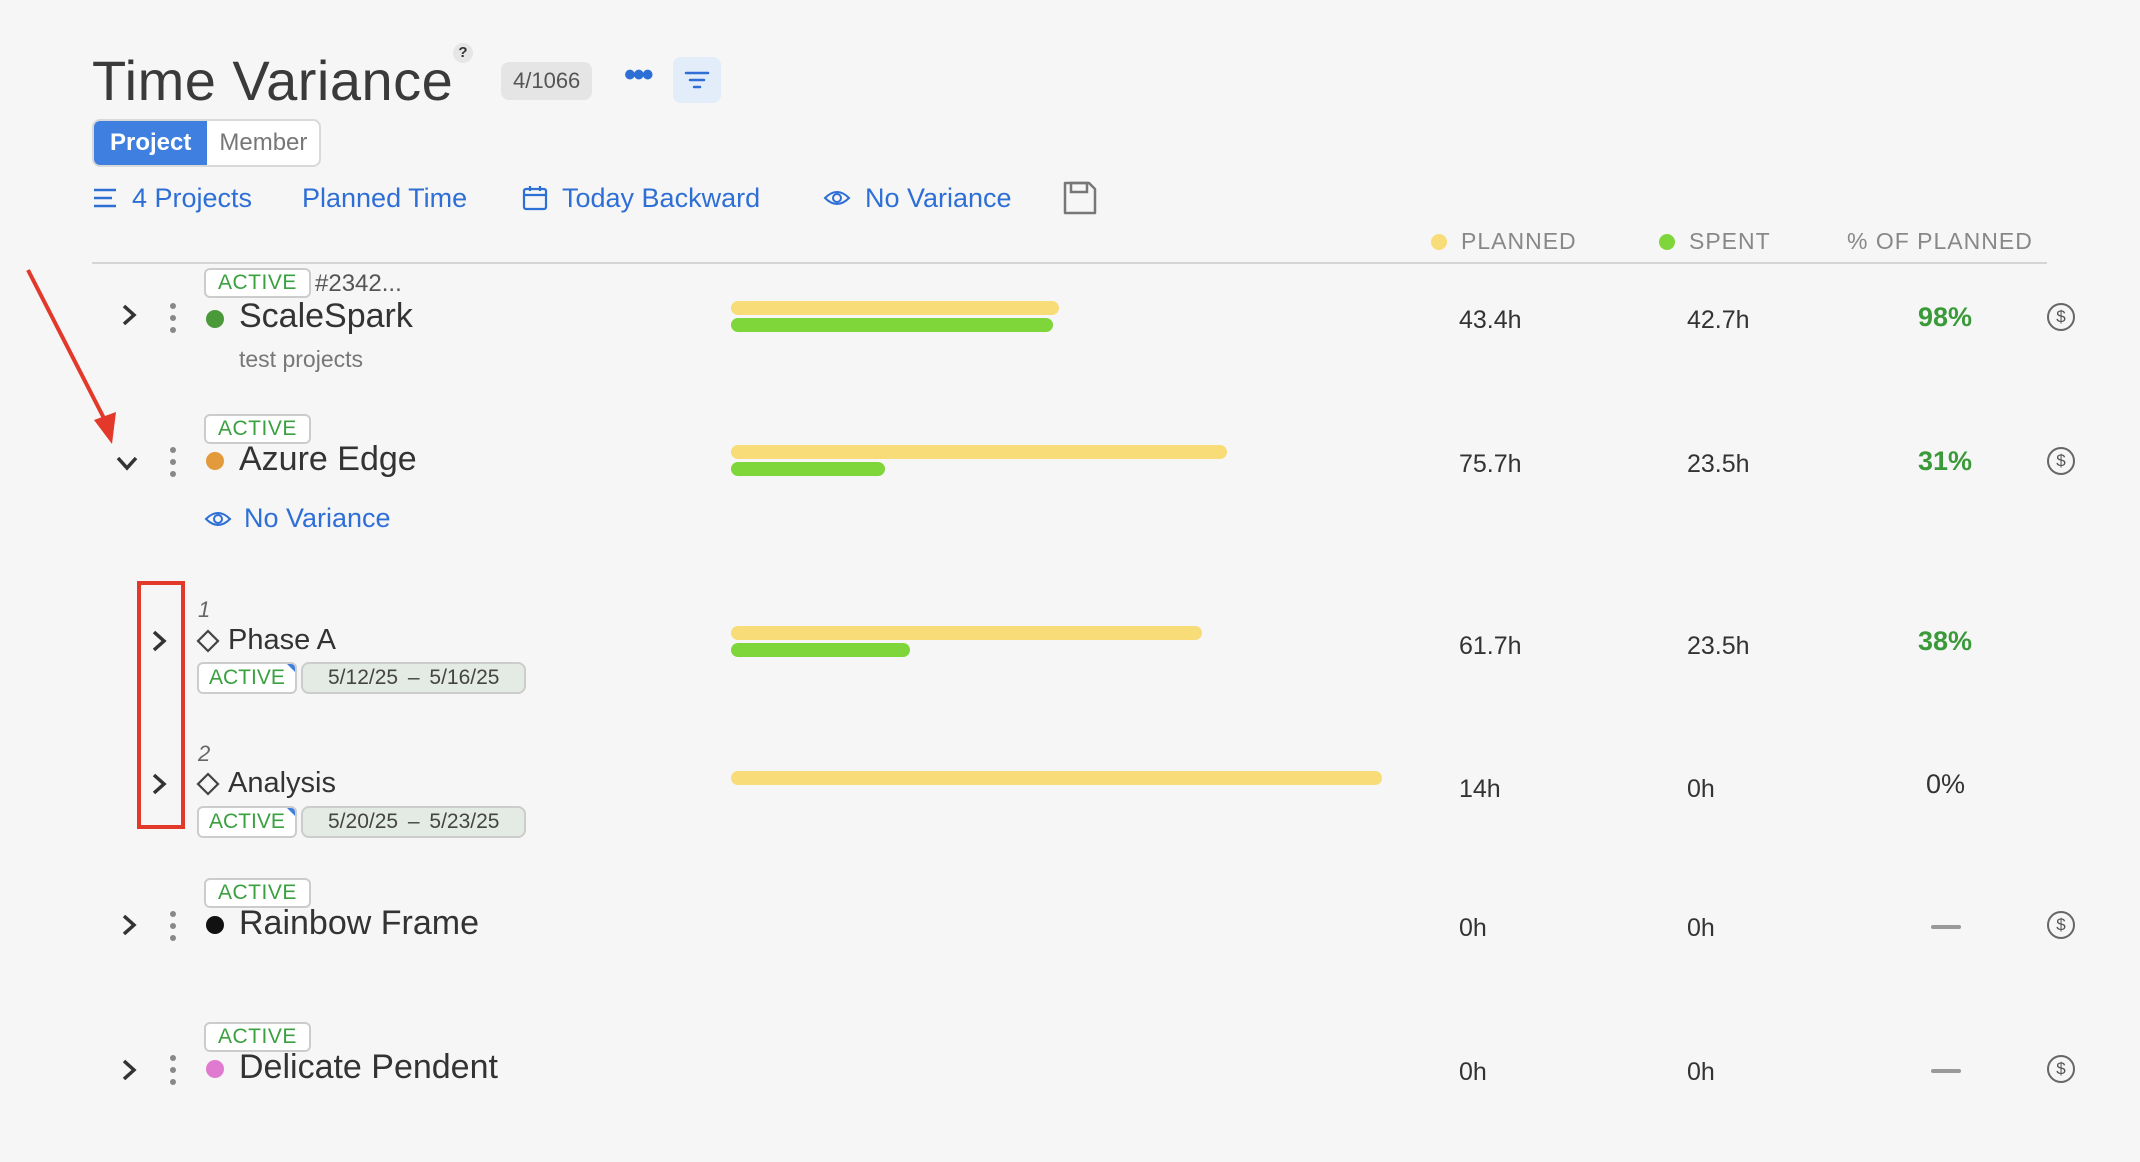  What do you see at coordinates (328, 459) in the screenshot?
I see `project-name: Azure Edge` at bounding box center [328, 459].